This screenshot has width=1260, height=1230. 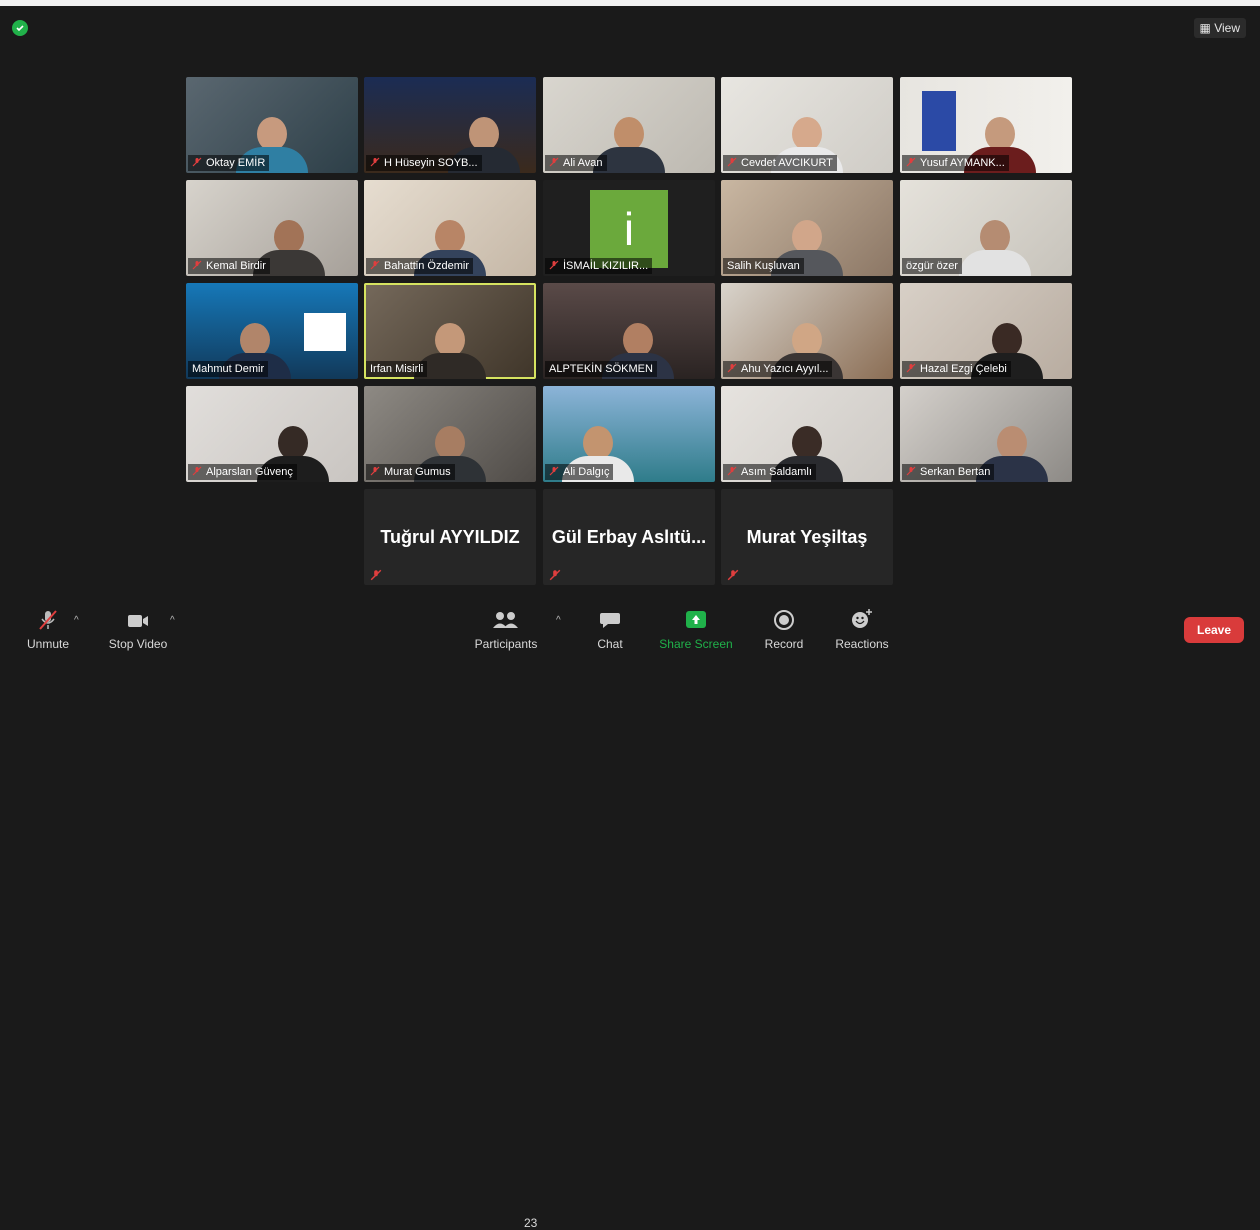 What do you see at coordinates (763, 266) in the screenshot?
I see `participant-name: Salih Kuşluvan` at bounding box center [763, 266].